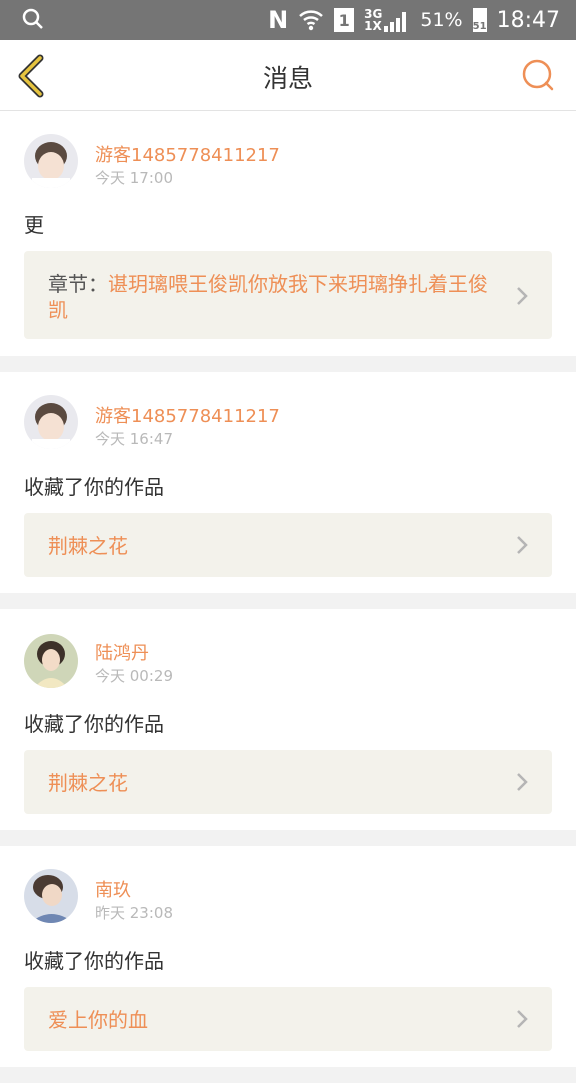 This screenshot has width=576, height=1083. I want to click on chat-bubble-icon, so click(538, 75).